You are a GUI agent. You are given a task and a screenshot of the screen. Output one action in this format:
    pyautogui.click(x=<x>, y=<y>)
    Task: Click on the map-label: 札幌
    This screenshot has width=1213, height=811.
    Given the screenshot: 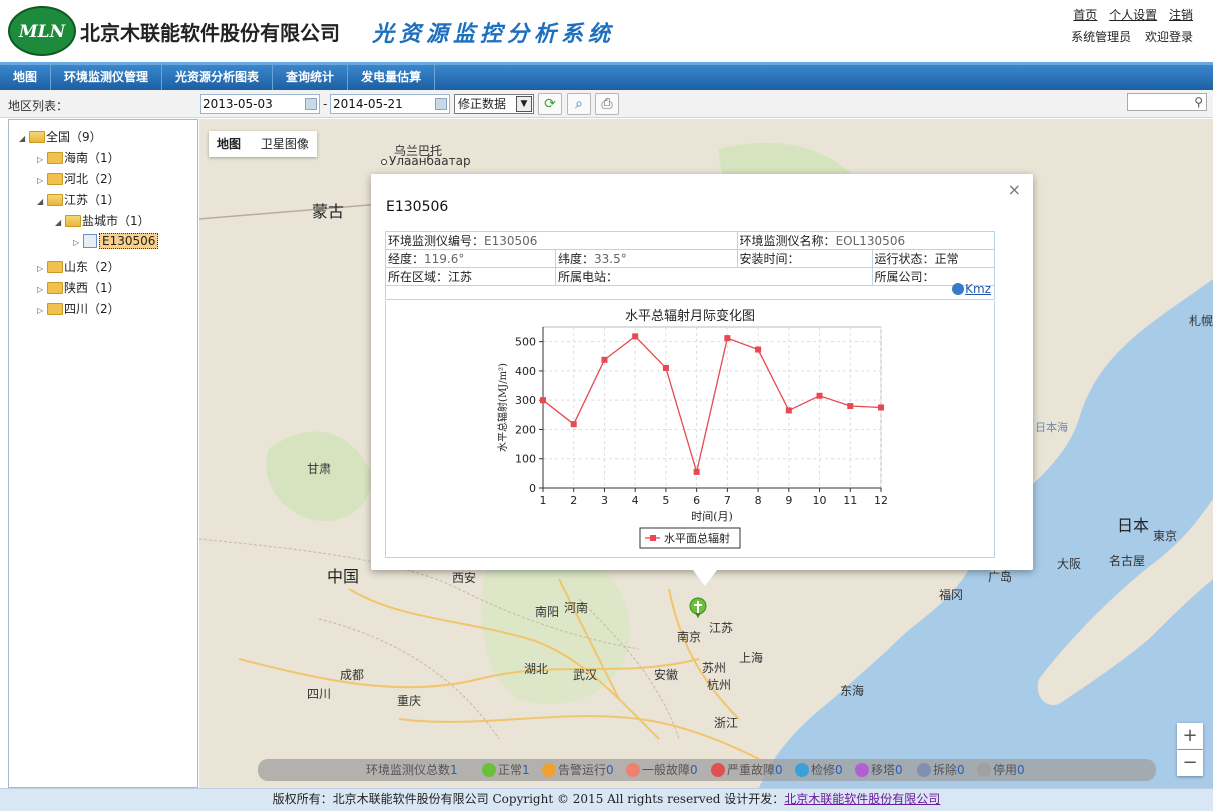 What is the action you would take?
    pyautogui.click(x=1201, y=321)
    